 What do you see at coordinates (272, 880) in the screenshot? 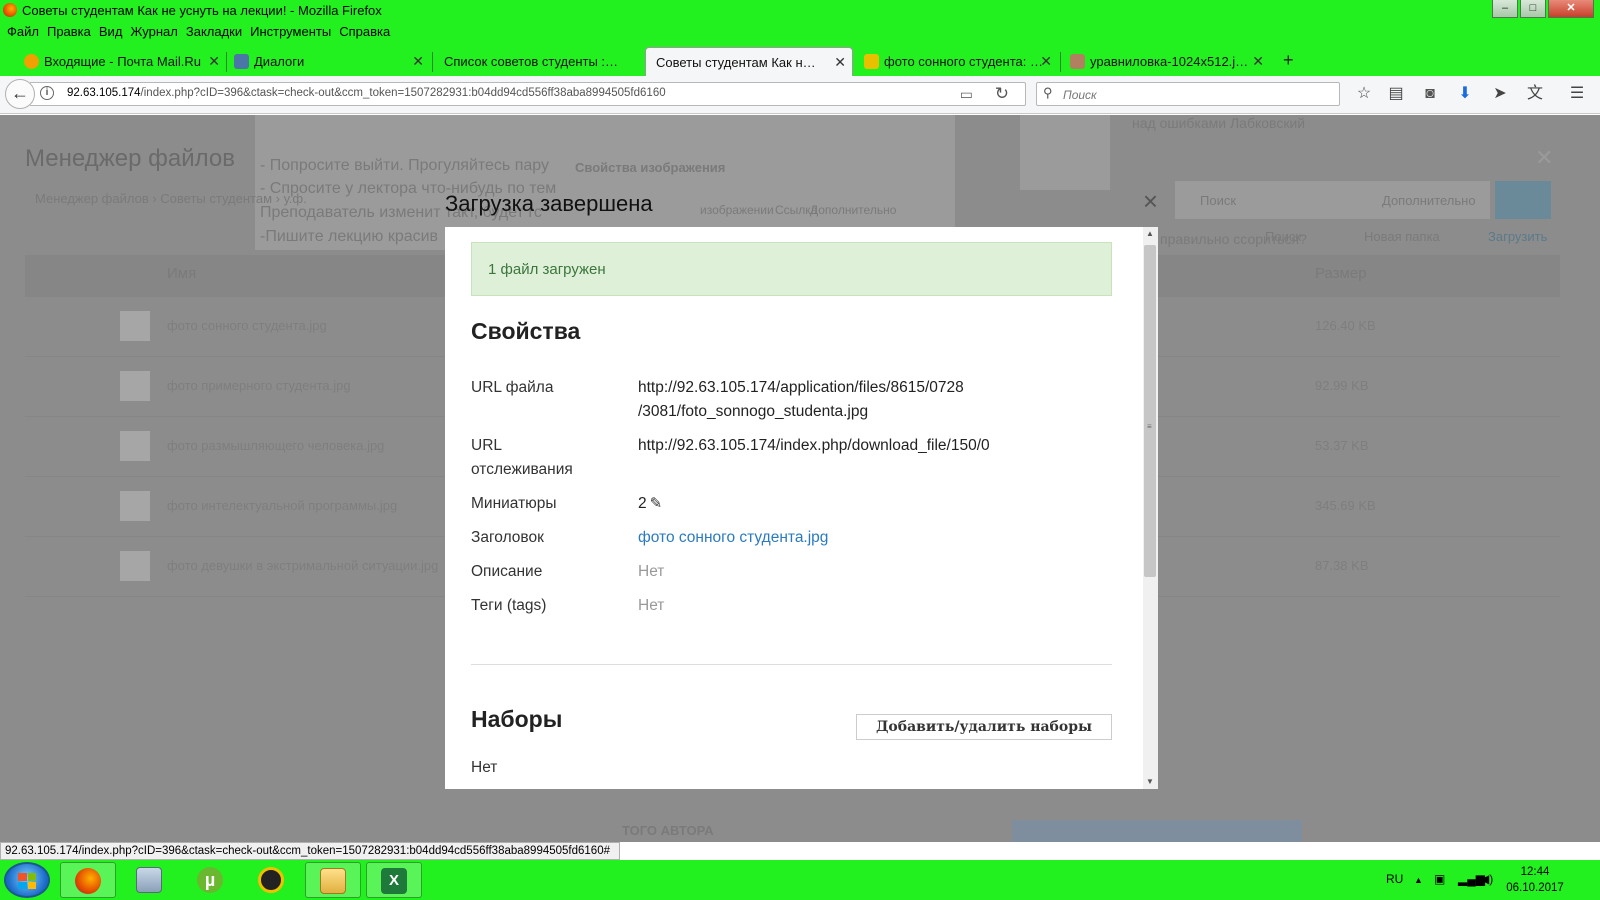
I see `taskbar-aimp` at bounding box center [272, 880].